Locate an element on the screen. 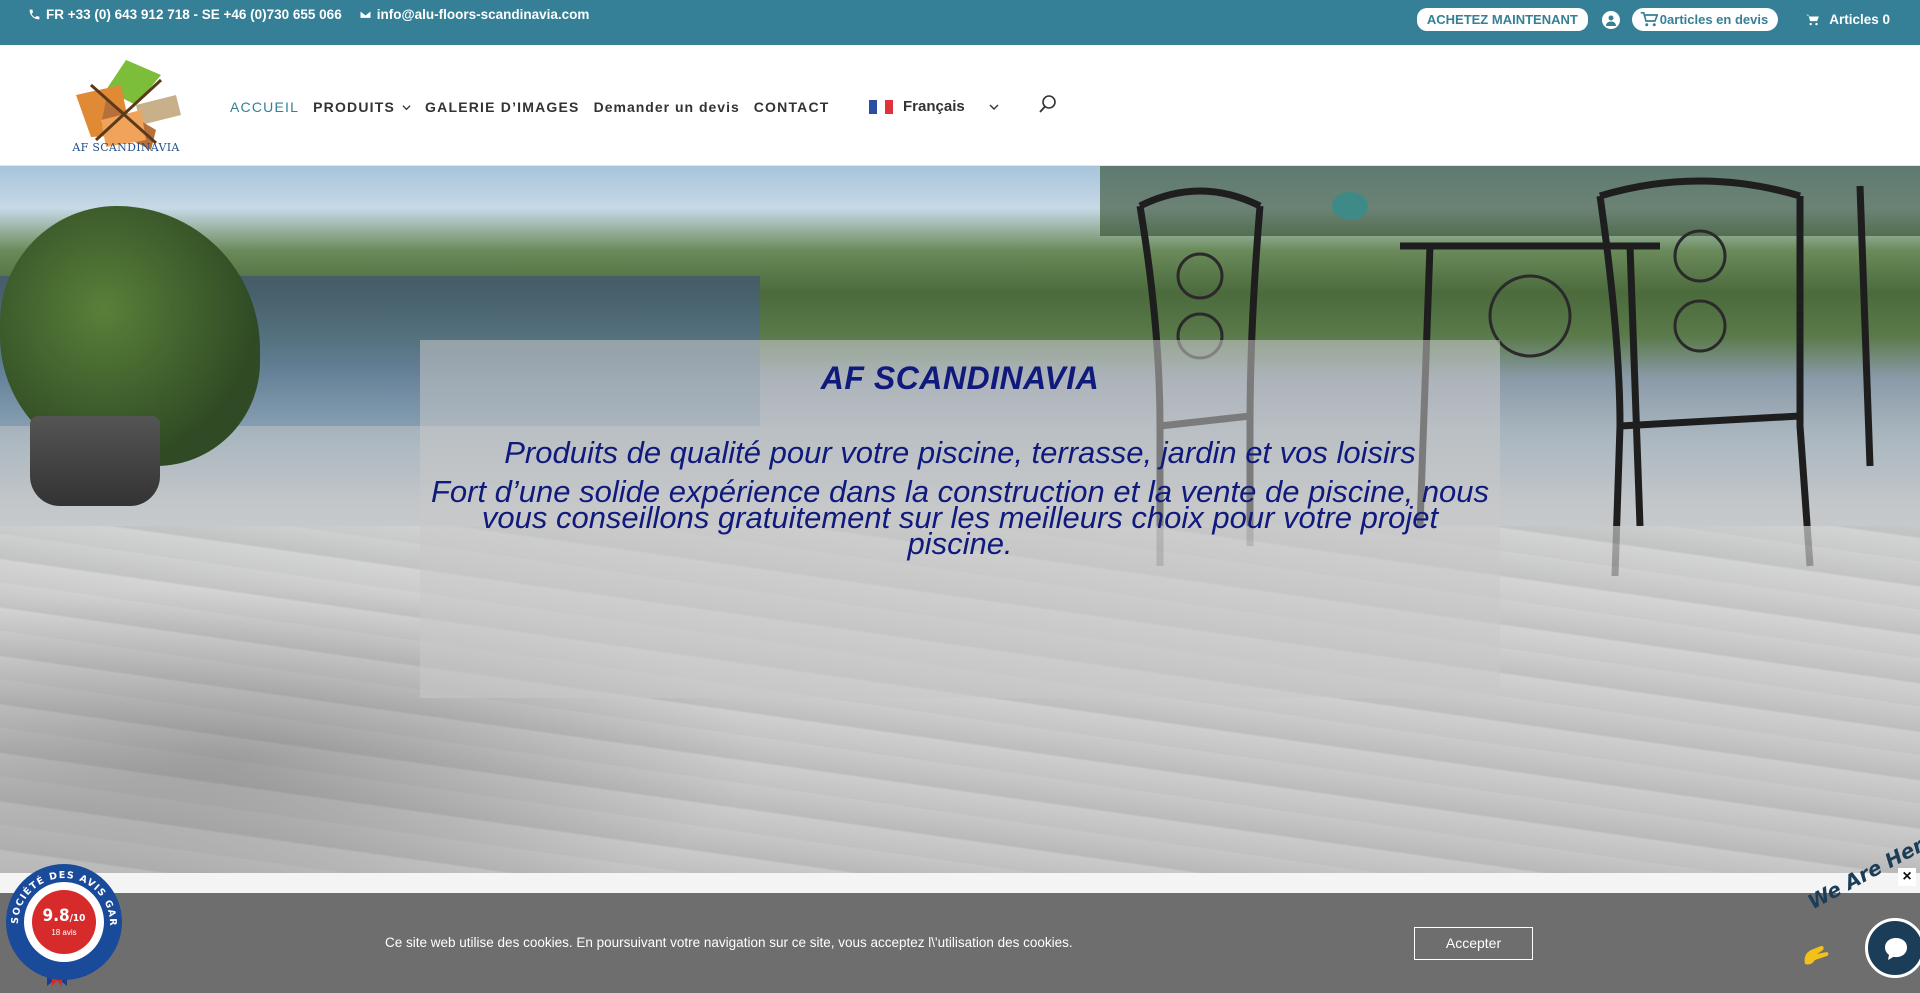  nav-item-contact: CONTACT is located at coordinates (792, 107).